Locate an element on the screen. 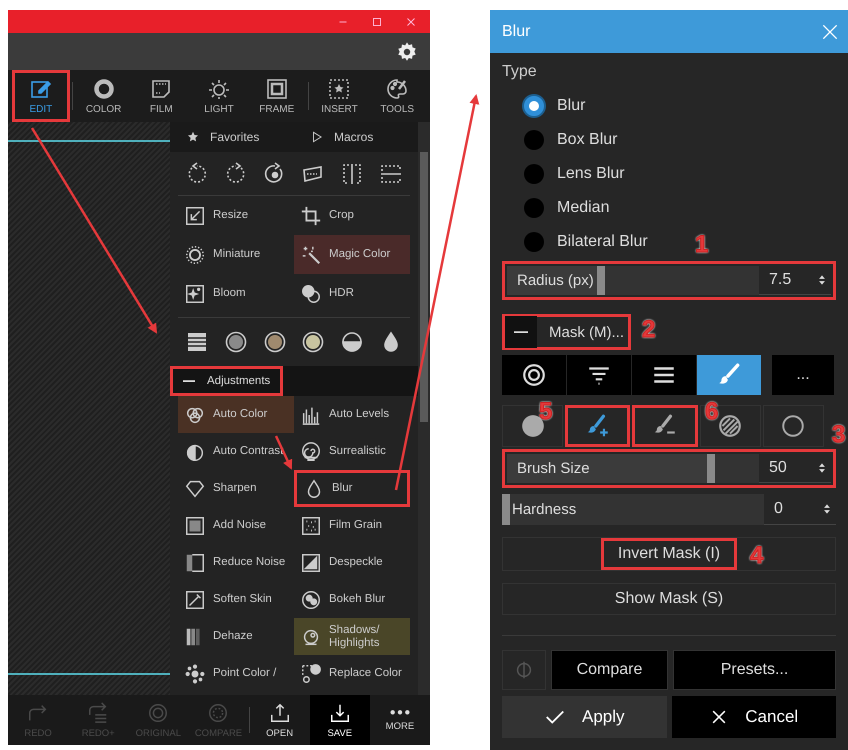 Image resolution: width=848 pixels, height=750 pixels. toolbar-button: MORE is located at coordinates (400, 720).